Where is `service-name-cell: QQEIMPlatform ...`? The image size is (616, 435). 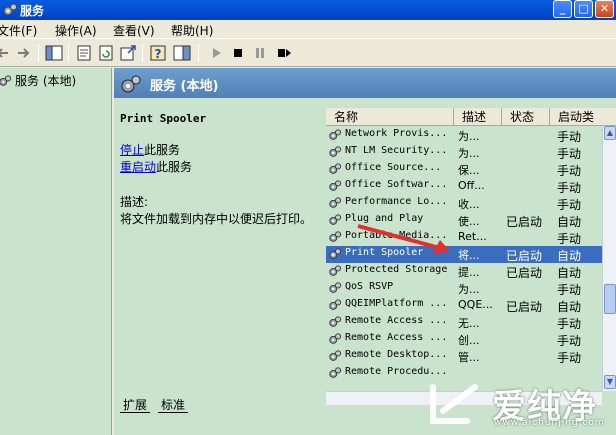 service-name-cell: QQEIMPlatform ... is located at coordinates (396, 303).